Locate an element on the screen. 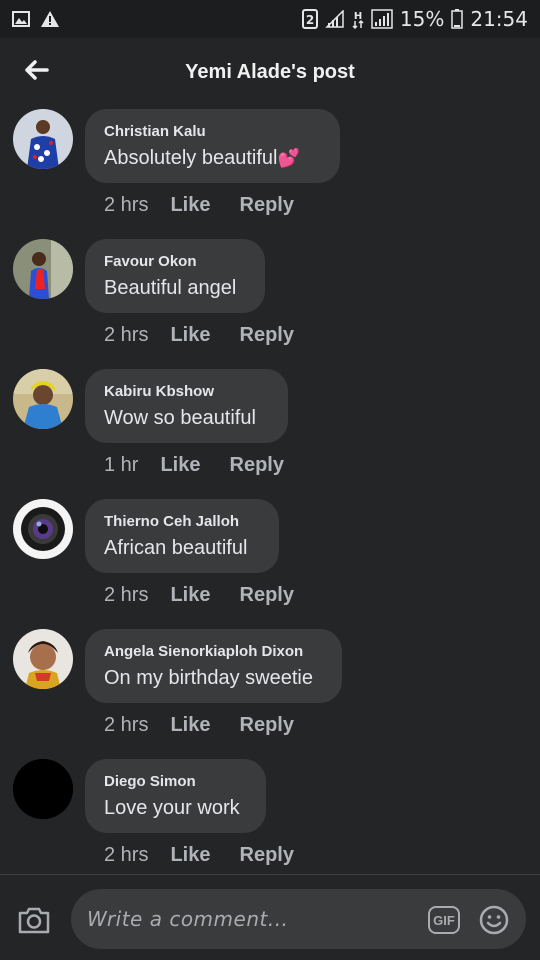 The width and height of the screenshot is (540, 960). back-button is located at coordinates (36, 70).